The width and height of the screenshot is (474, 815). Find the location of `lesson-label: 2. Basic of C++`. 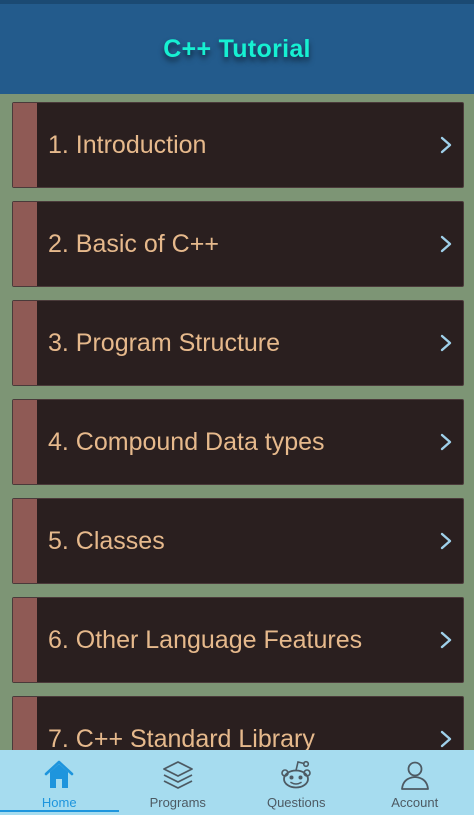

lesson-label: 2. Basic of C++ is located at coordinates (133, 243).